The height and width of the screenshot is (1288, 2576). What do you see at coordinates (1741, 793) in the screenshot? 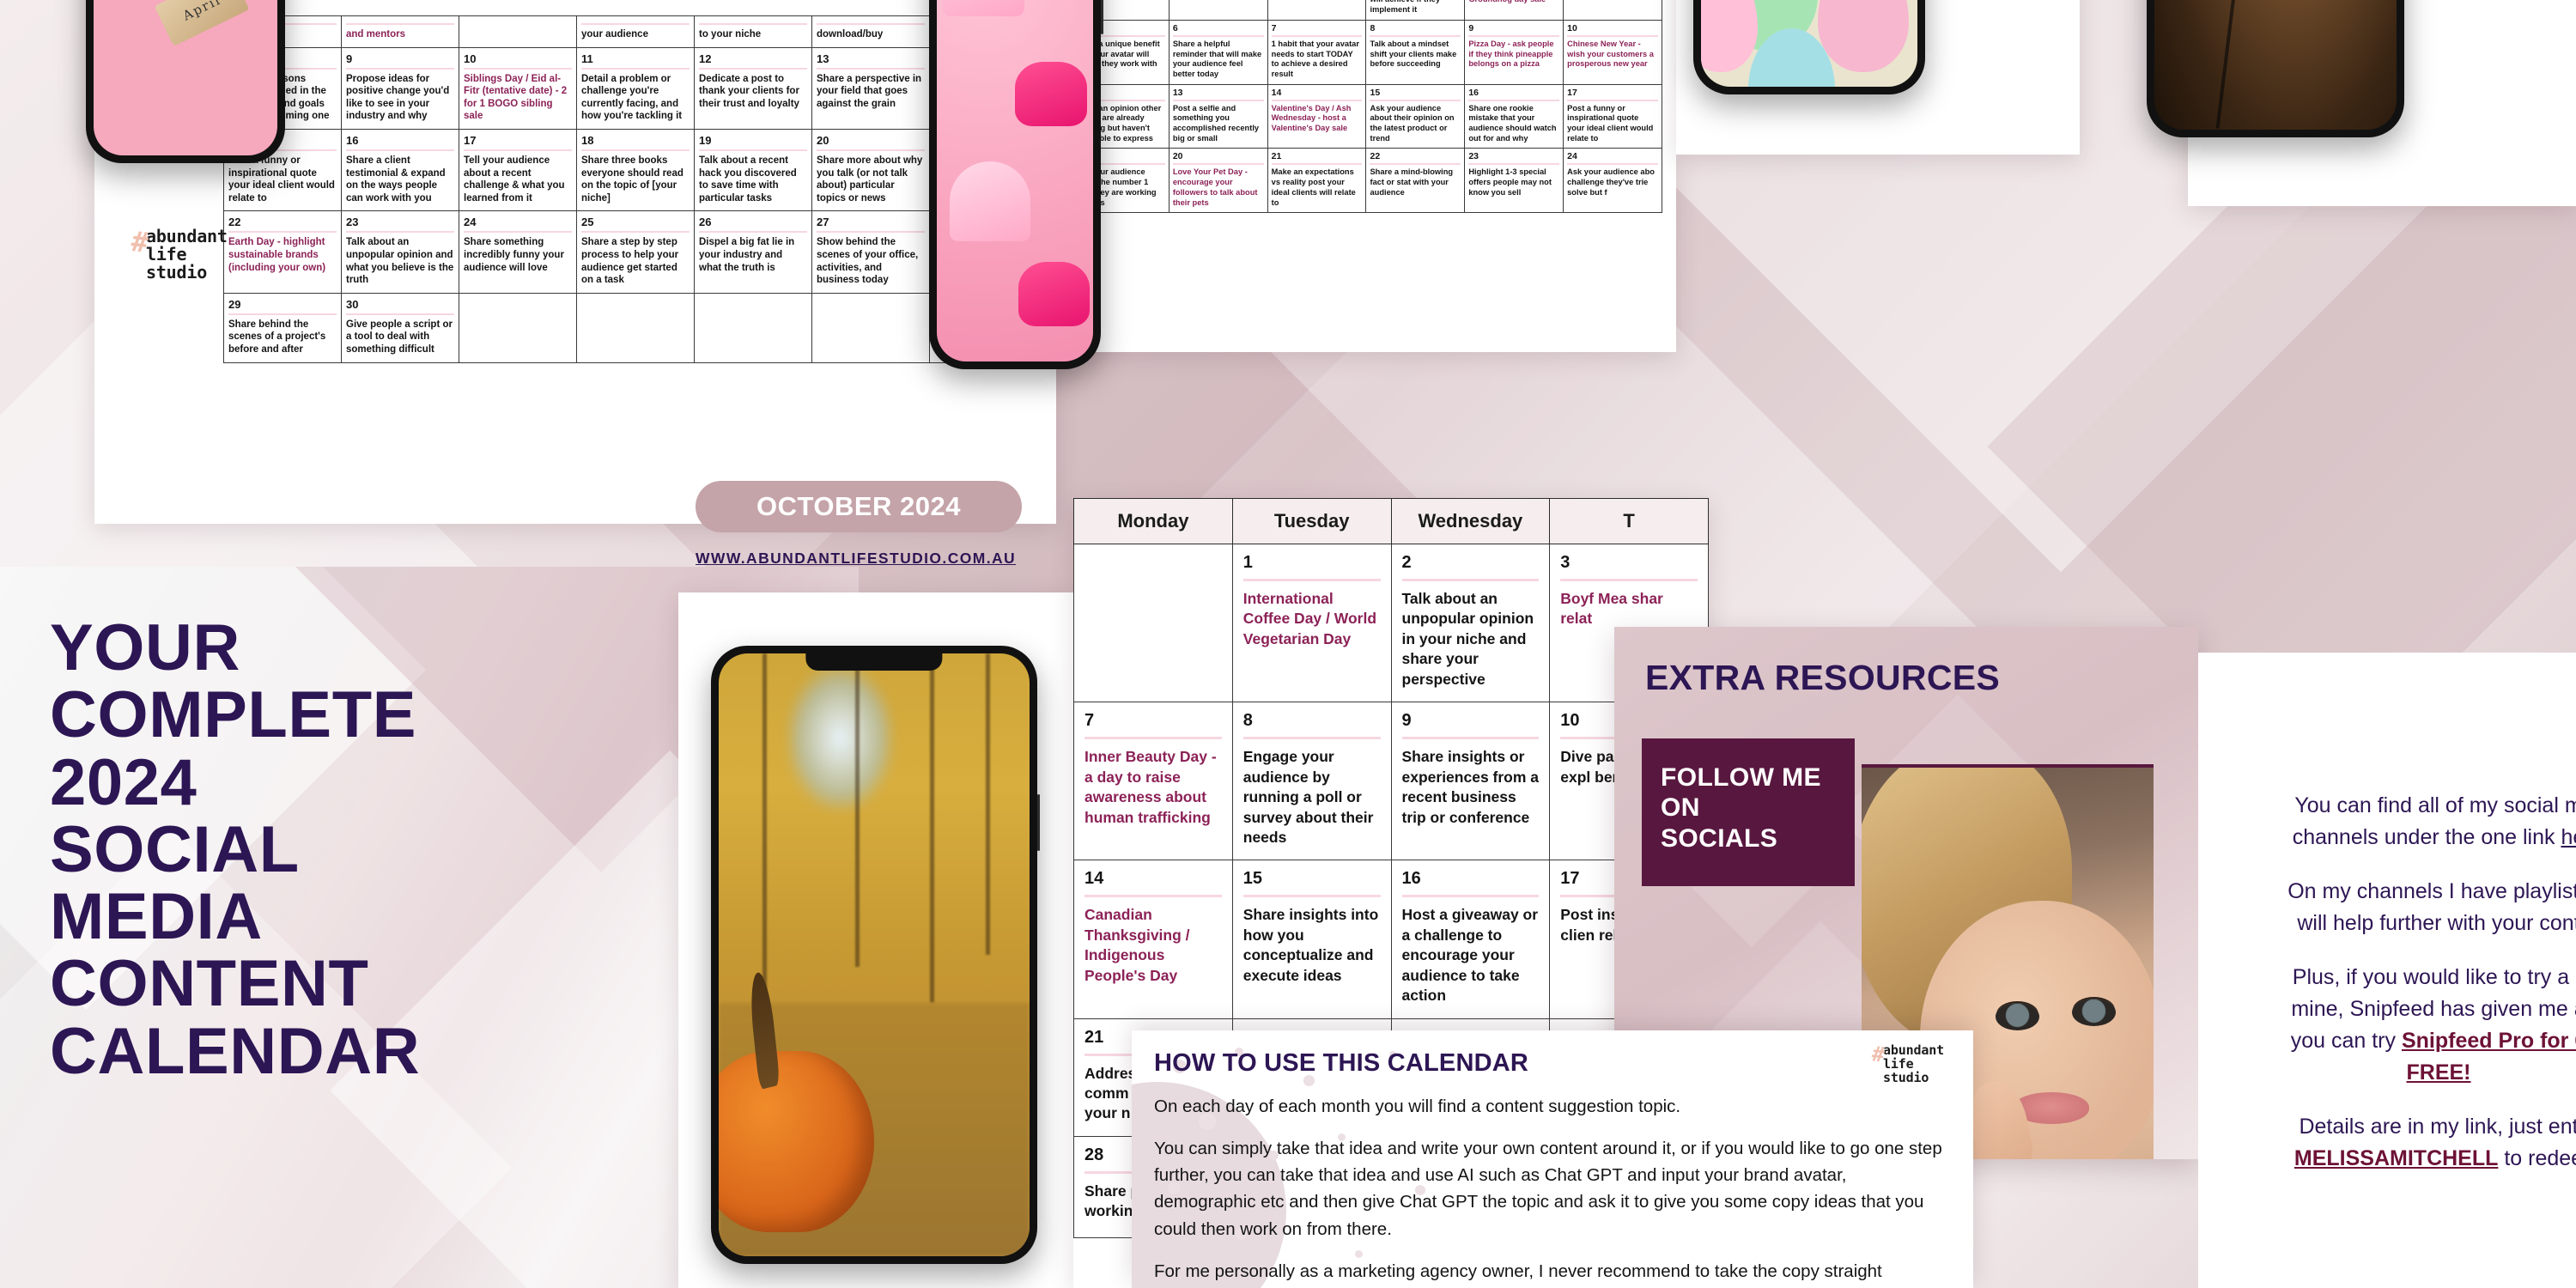
I see `follow-line-1: FOLLOW ME ON` at bounding box center [1741, 793].